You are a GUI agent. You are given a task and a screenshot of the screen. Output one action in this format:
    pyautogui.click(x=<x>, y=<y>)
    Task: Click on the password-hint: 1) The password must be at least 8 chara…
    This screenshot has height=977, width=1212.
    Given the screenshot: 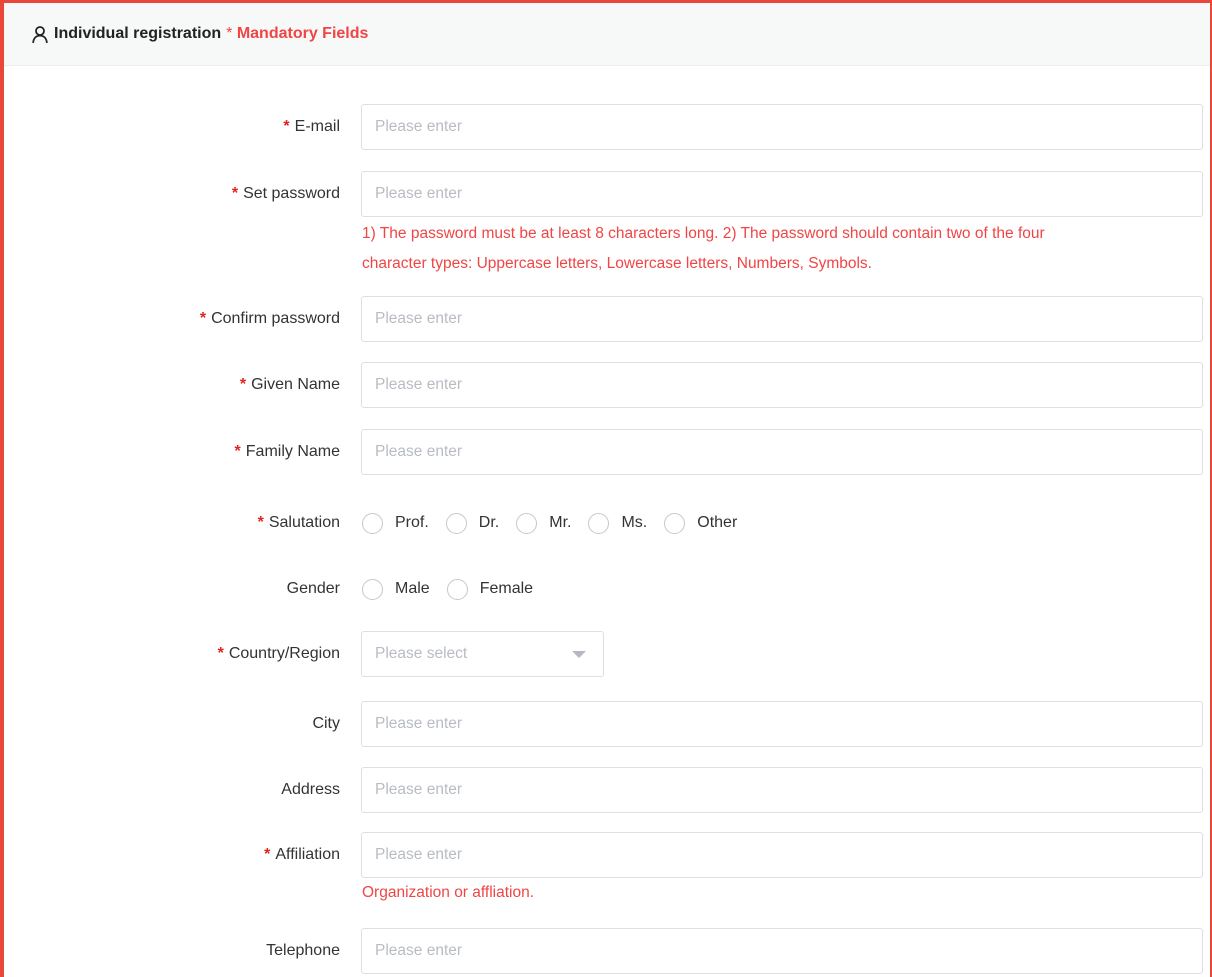 What is the action you would take?
    pyautogui.click(x=784, y=249)
    